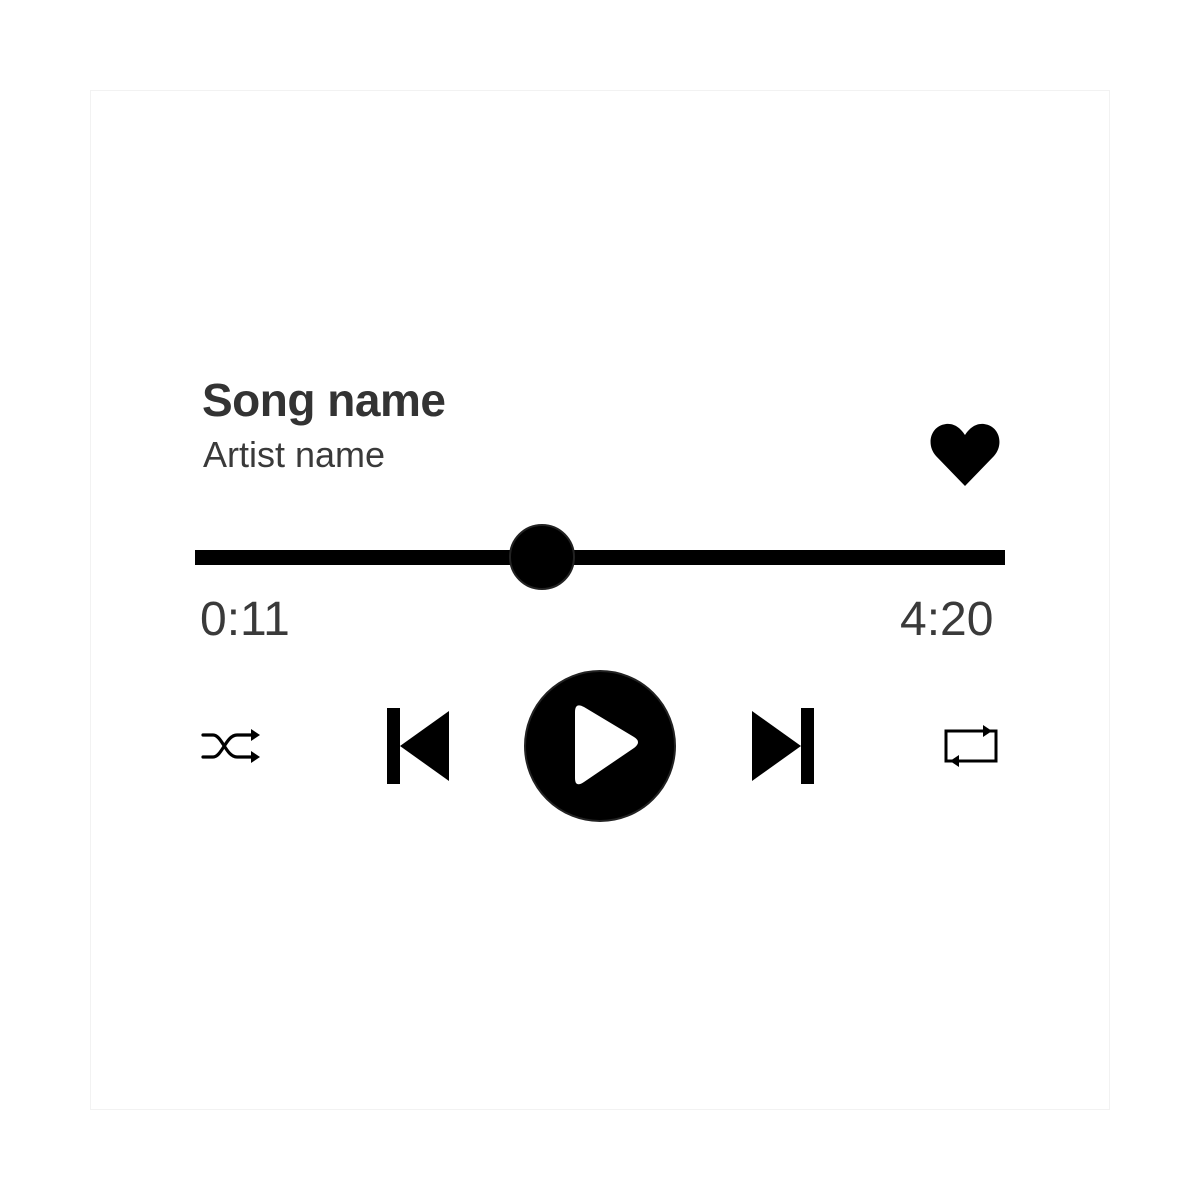  I want to click on repeat-button, so click(971, 746).